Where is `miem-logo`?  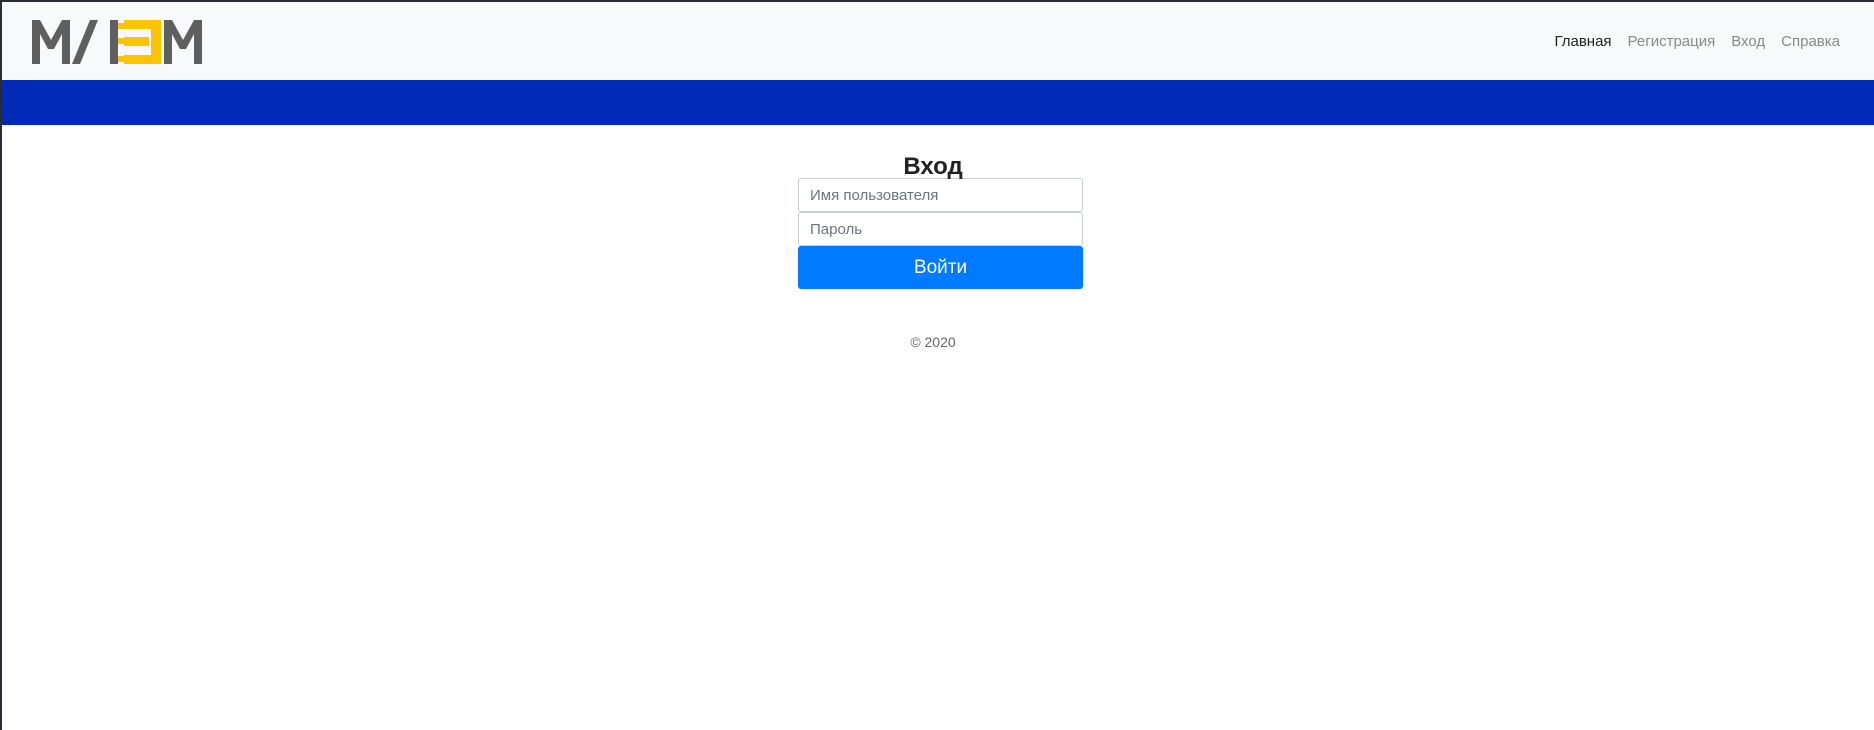 miem-logo is located at coordinates (122, 43).